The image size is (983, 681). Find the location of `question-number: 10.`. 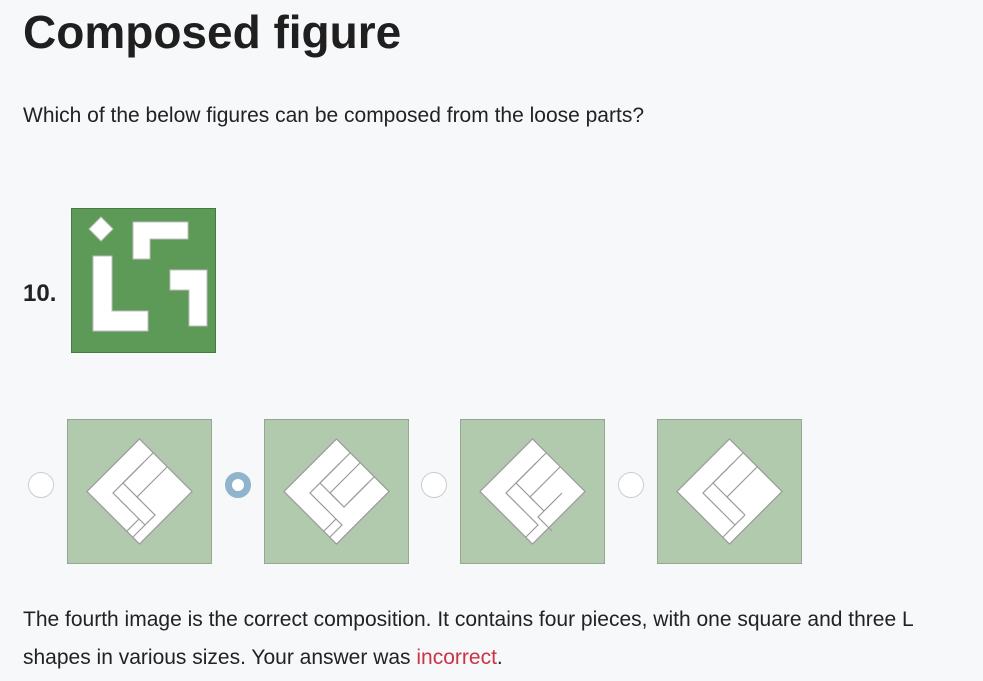

question-number: 10. is located at coordinates (40, 293).